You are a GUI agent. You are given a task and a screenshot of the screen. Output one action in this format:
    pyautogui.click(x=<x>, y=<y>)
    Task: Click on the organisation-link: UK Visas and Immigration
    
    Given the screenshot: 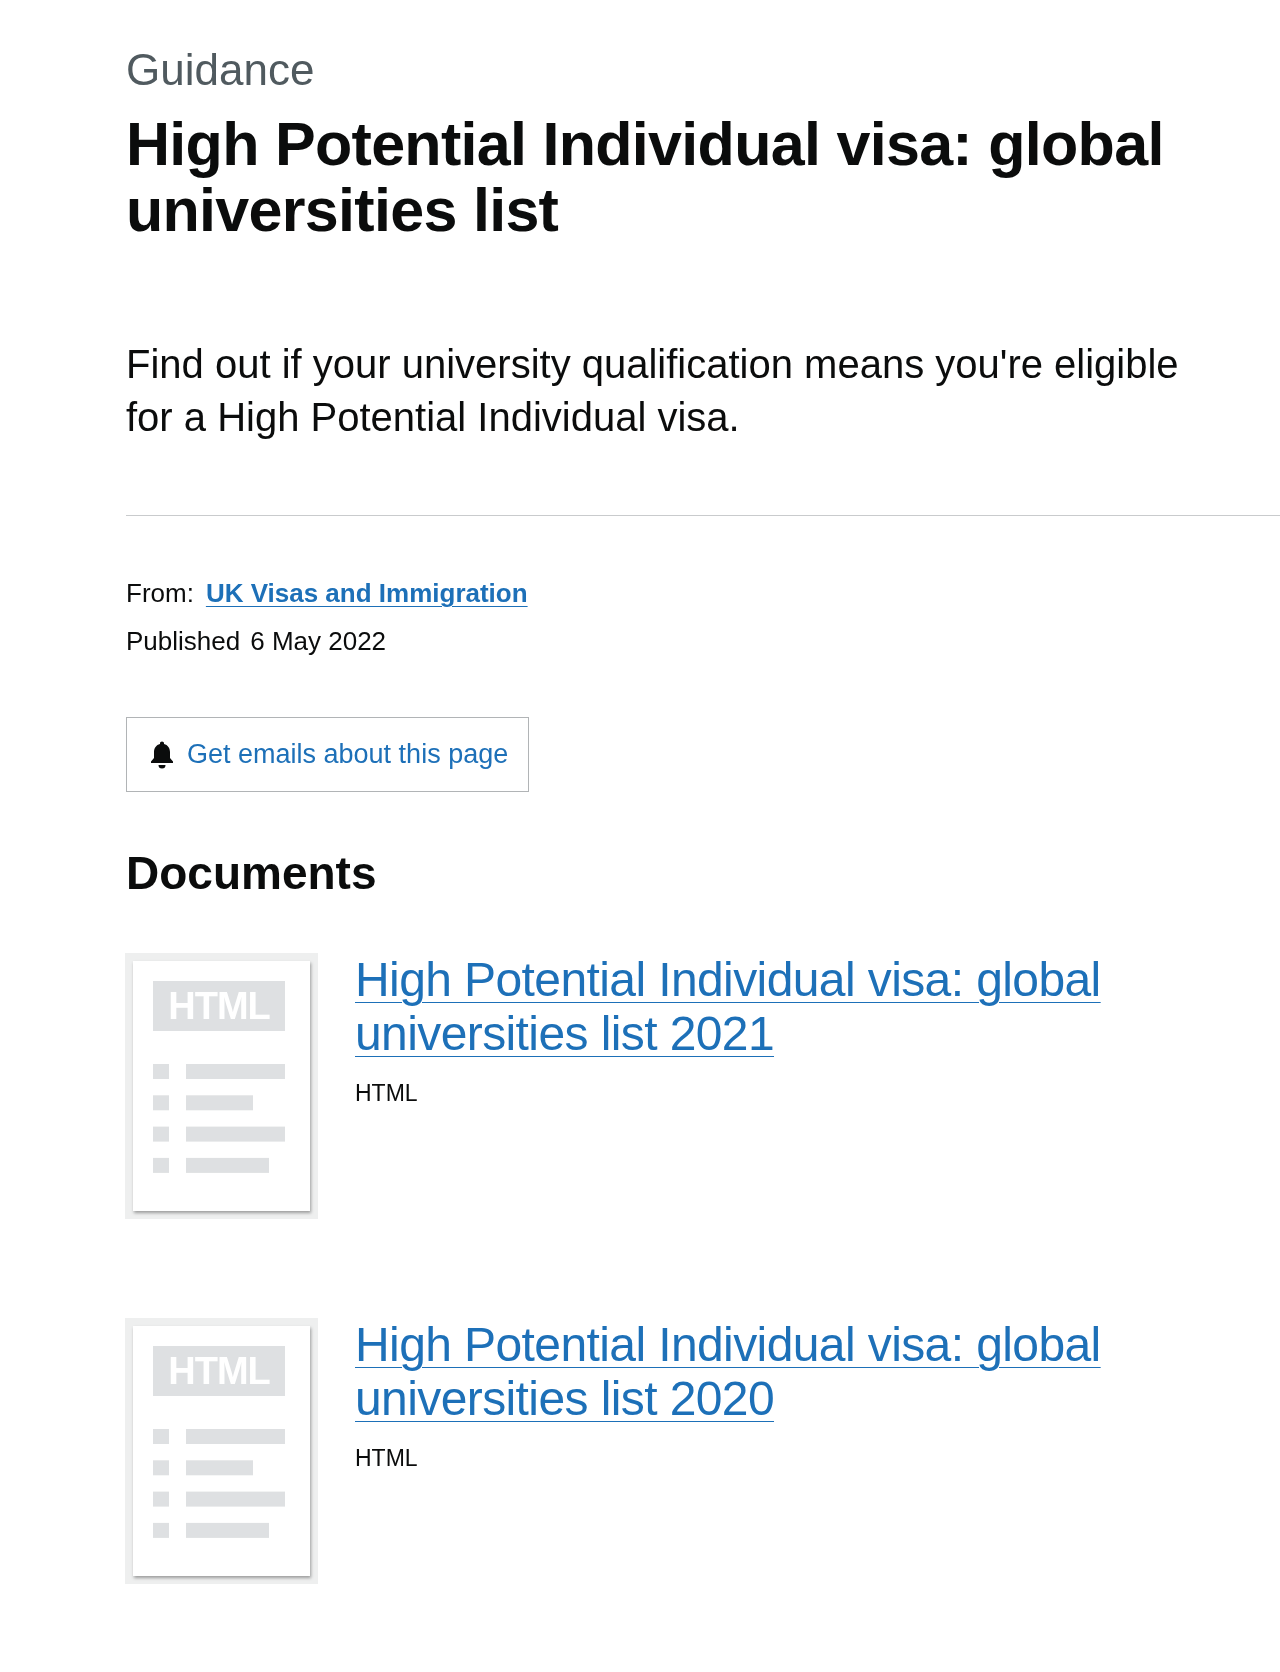 What is the action you would take?
    pyautogui.click(x=366, y=593)
    